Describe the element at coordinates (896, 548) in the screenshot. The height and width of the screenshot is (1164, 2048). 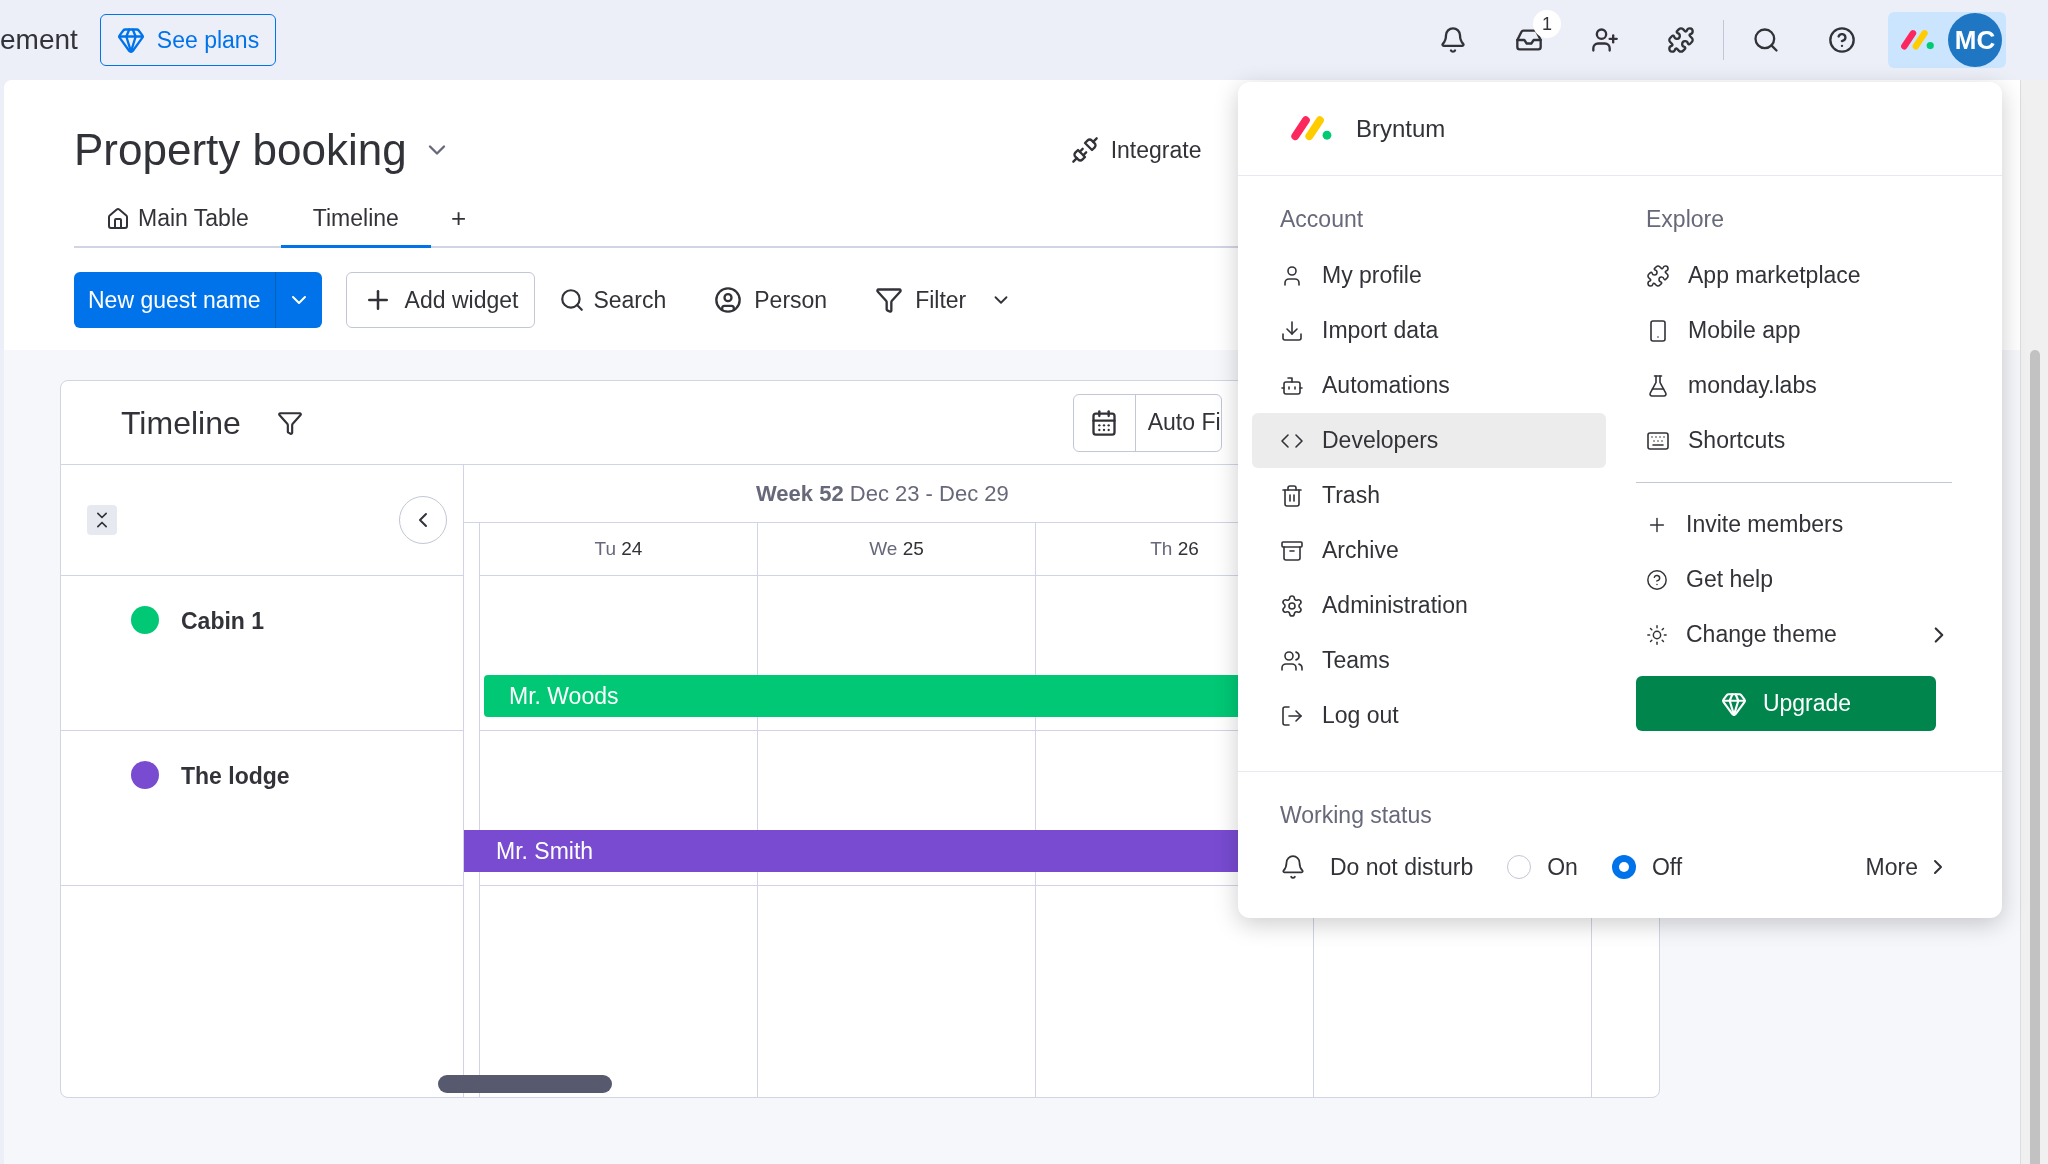
I see `day-label: We 25` at that location.